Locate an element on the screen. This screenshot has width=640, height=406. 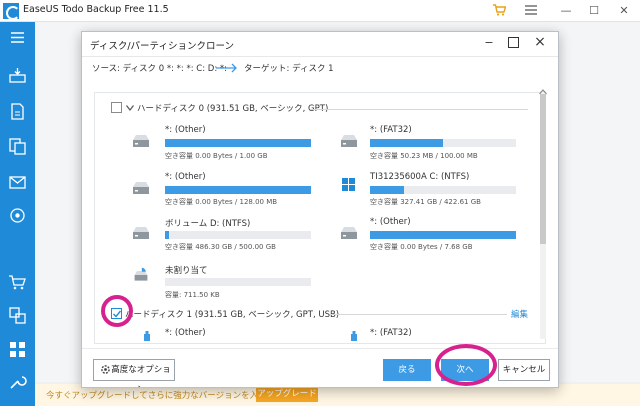
list-scroll-thumb is located at coordinates (543, 169).